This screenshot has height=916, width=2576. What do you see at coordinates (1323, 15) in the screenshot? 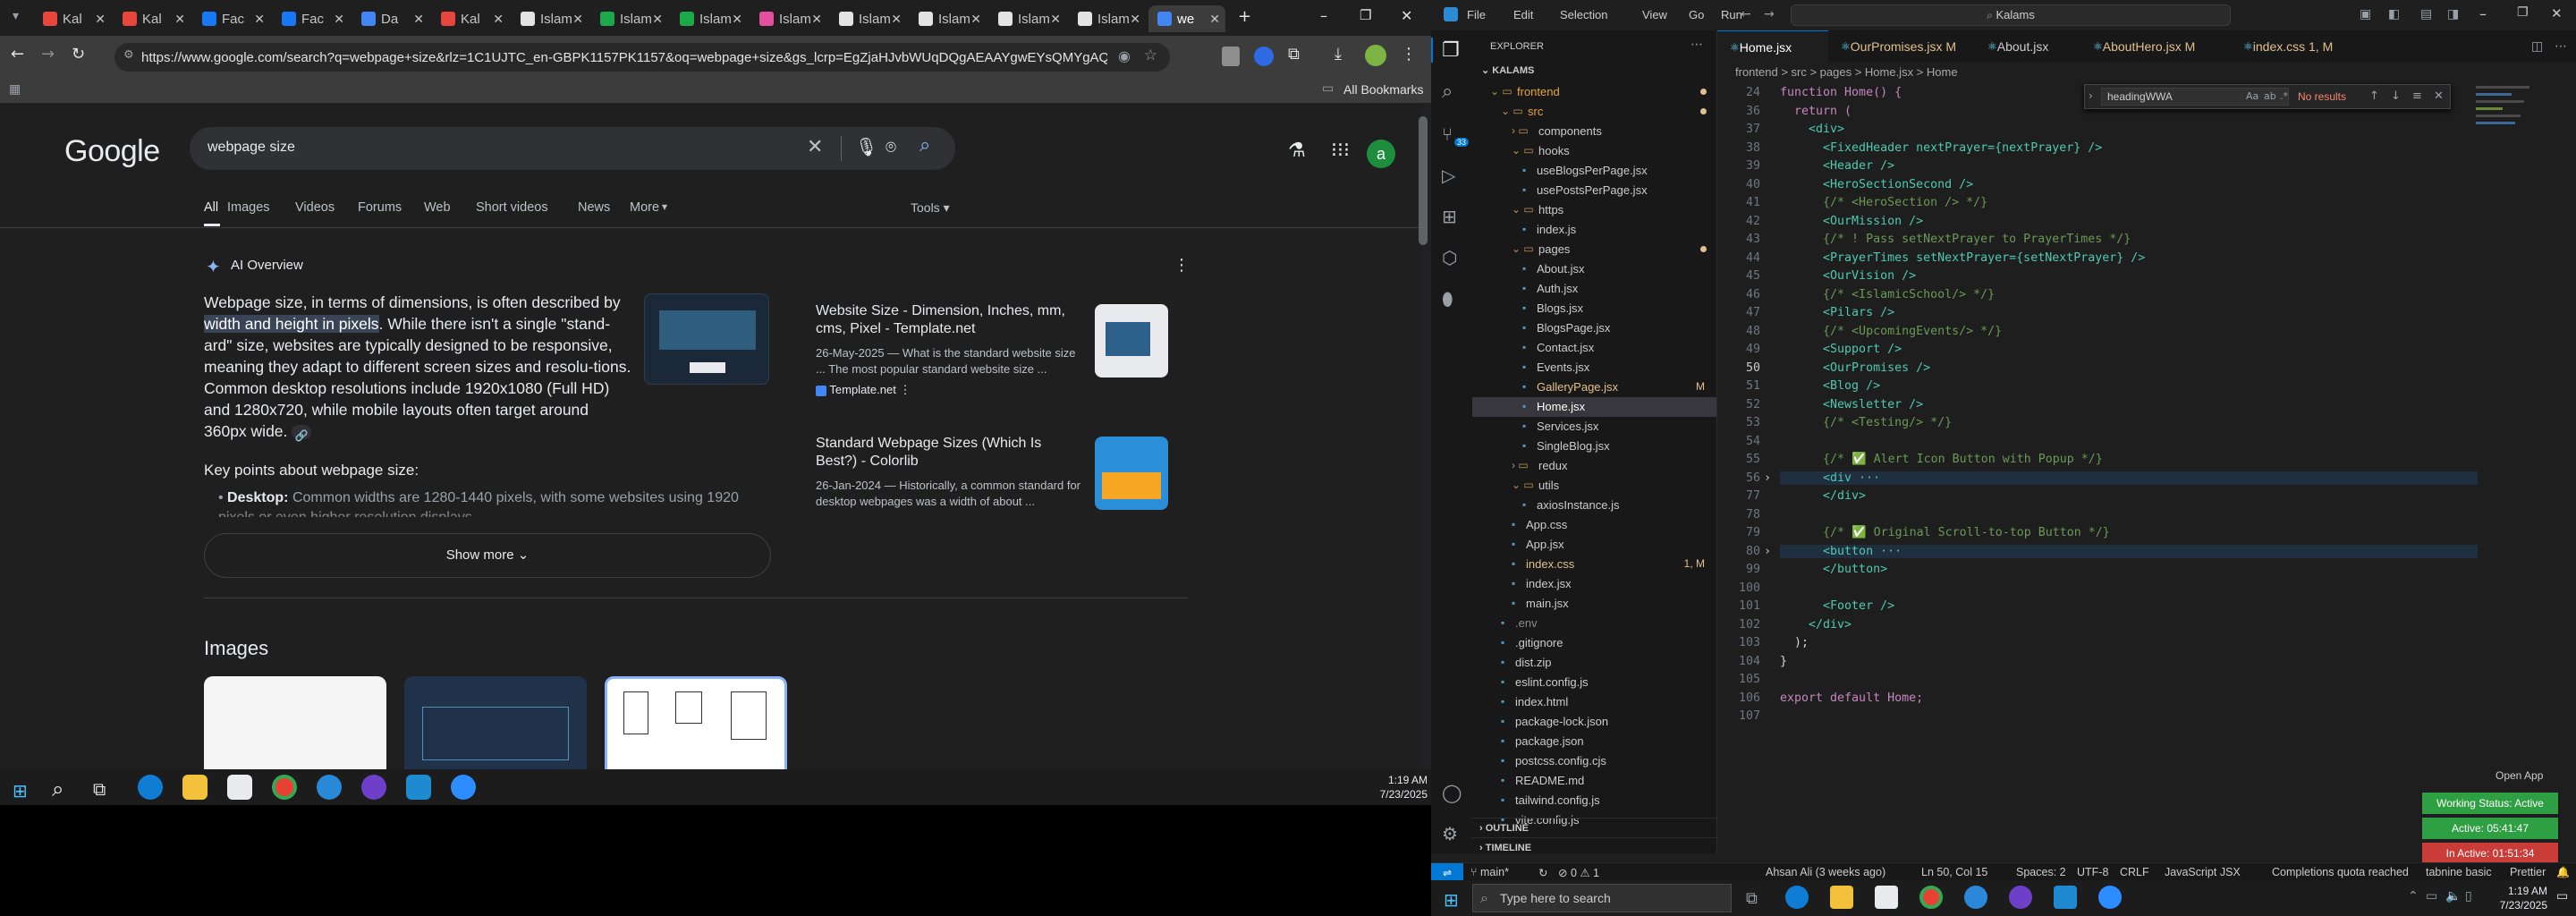
I see `minimize-icon: –` at bounding box center [1323, 15].